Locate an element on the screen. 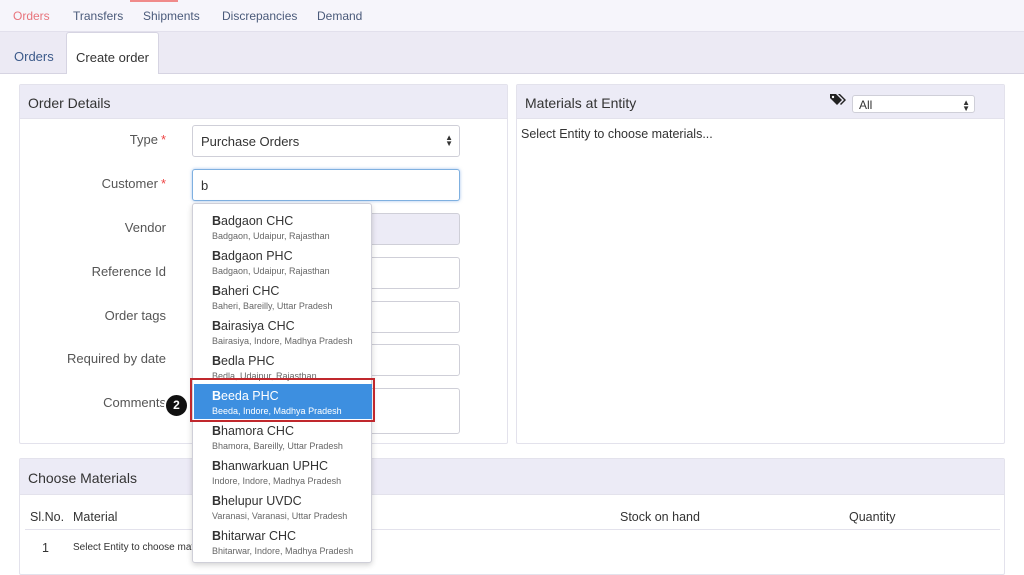 This screenshot has height=575, width=1024. customer-option-location: Bhamora, Bareilly, Uttar Pradesh is located at coordinates (277, 446).